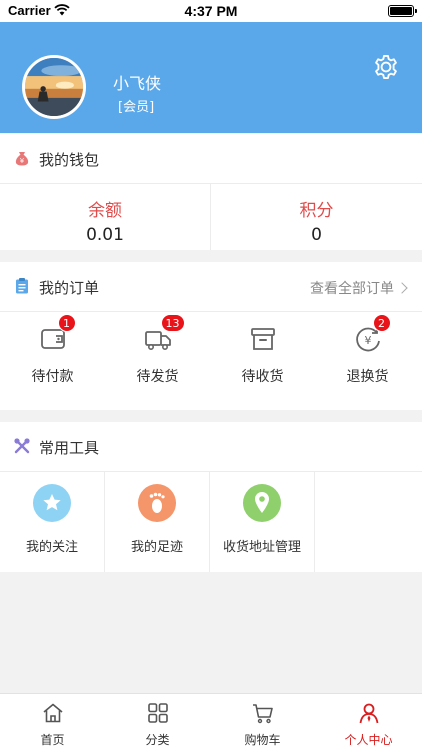  I want to click on tool-empty-slot, so click(368, 522).